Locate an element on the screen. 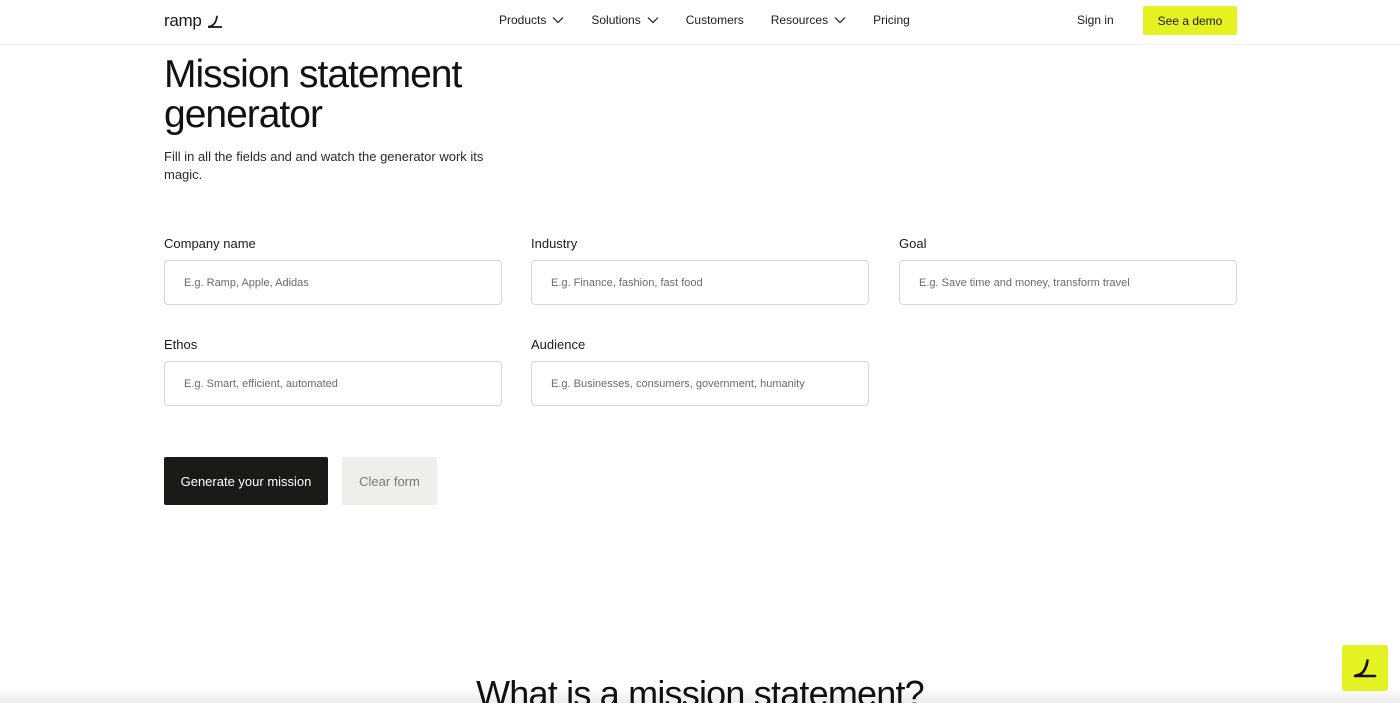  nav-pricing: Pricing is located at coordinates (891, 20).